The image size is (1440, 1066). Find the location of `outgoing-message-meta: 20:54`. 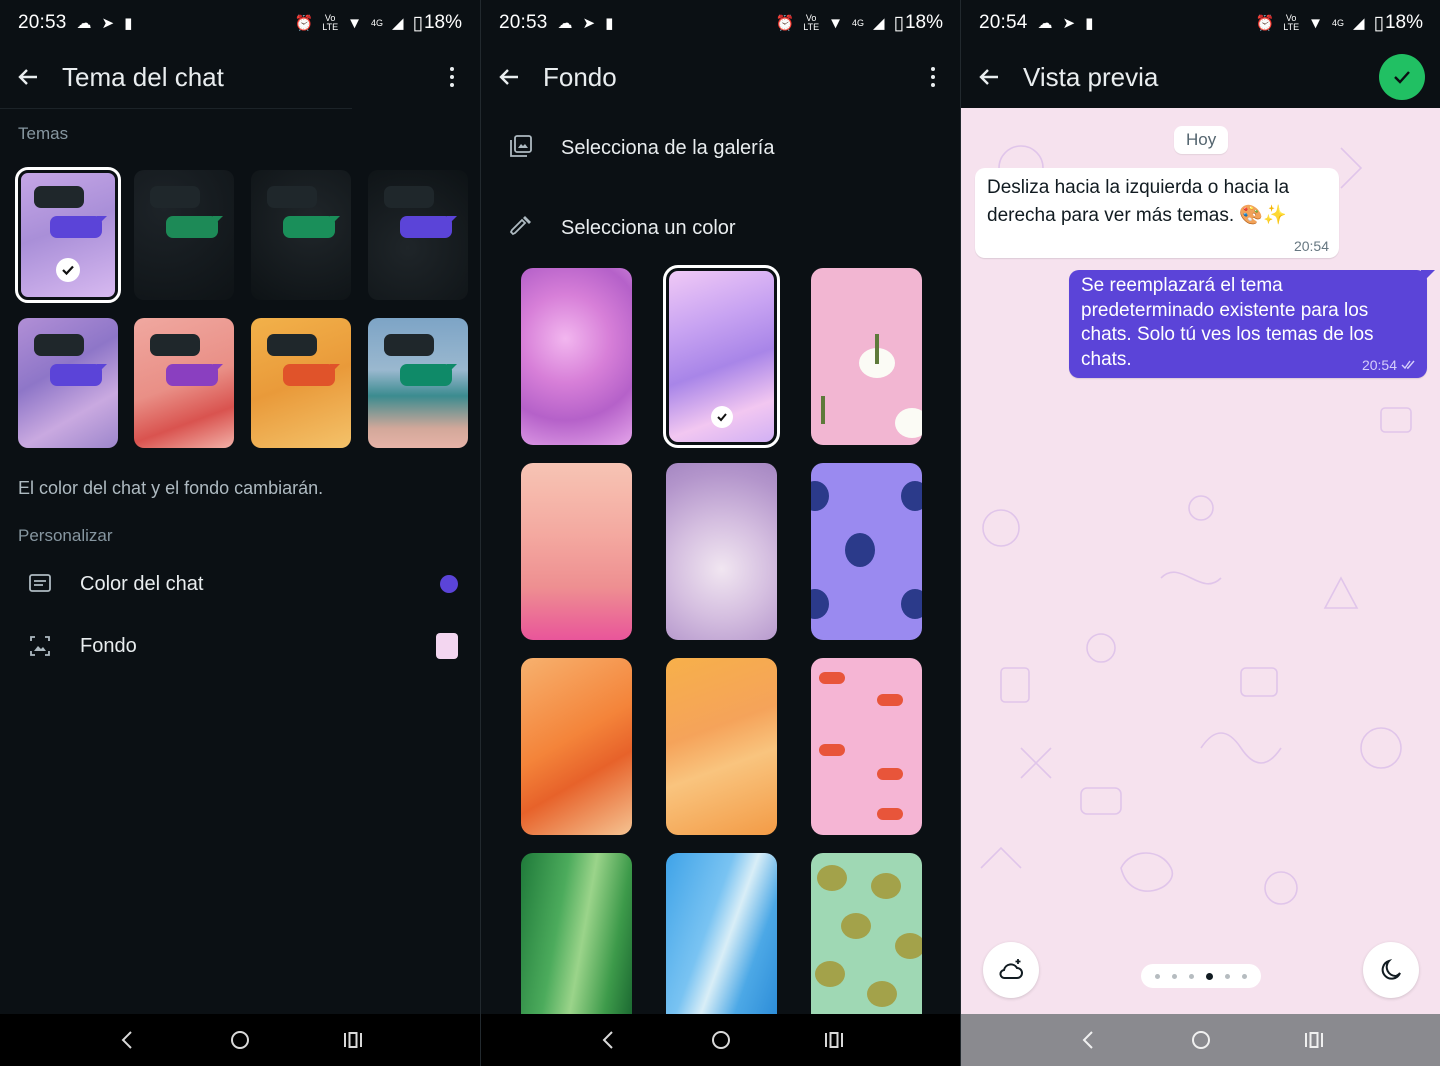

outgoing-message-meta: 20:54 is located at coordinates (1389, 365).